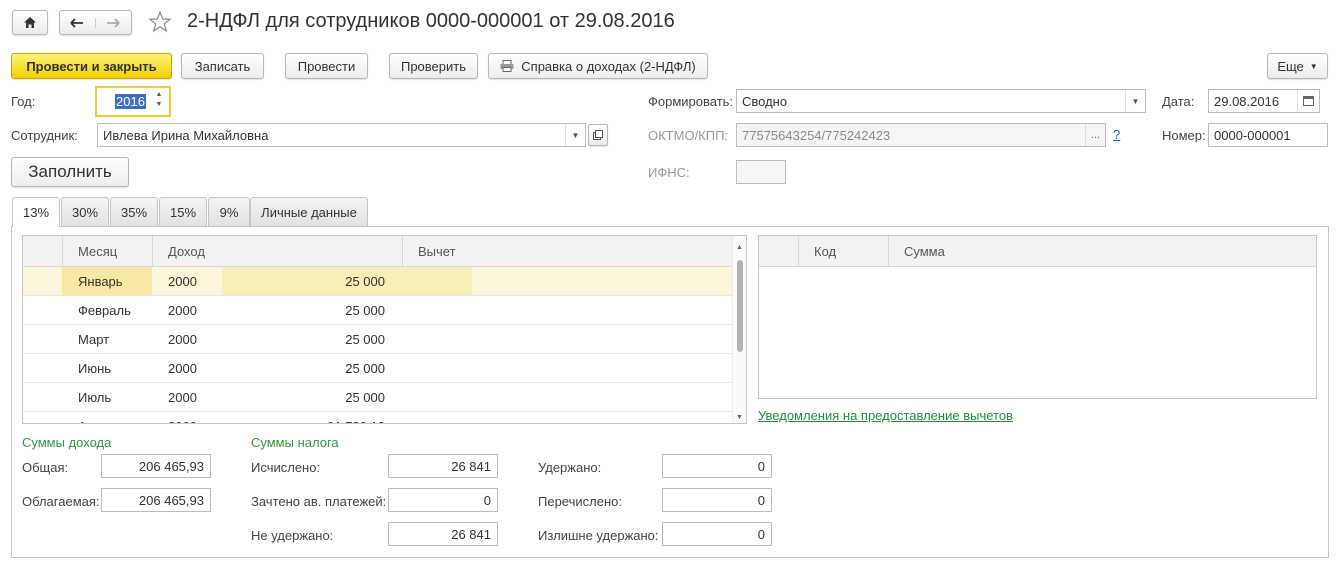 The image size is (1337, 565). I want to click on oktmo-help-link: ?, so click(1116, 134).